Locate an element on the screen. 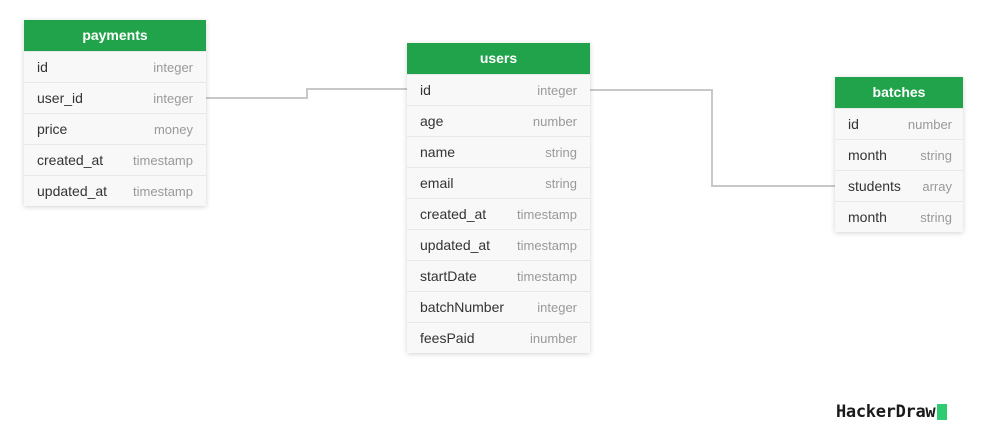 The image size is (987, 431). table-row: startDate timestamp is located at coordinates (498, 275).